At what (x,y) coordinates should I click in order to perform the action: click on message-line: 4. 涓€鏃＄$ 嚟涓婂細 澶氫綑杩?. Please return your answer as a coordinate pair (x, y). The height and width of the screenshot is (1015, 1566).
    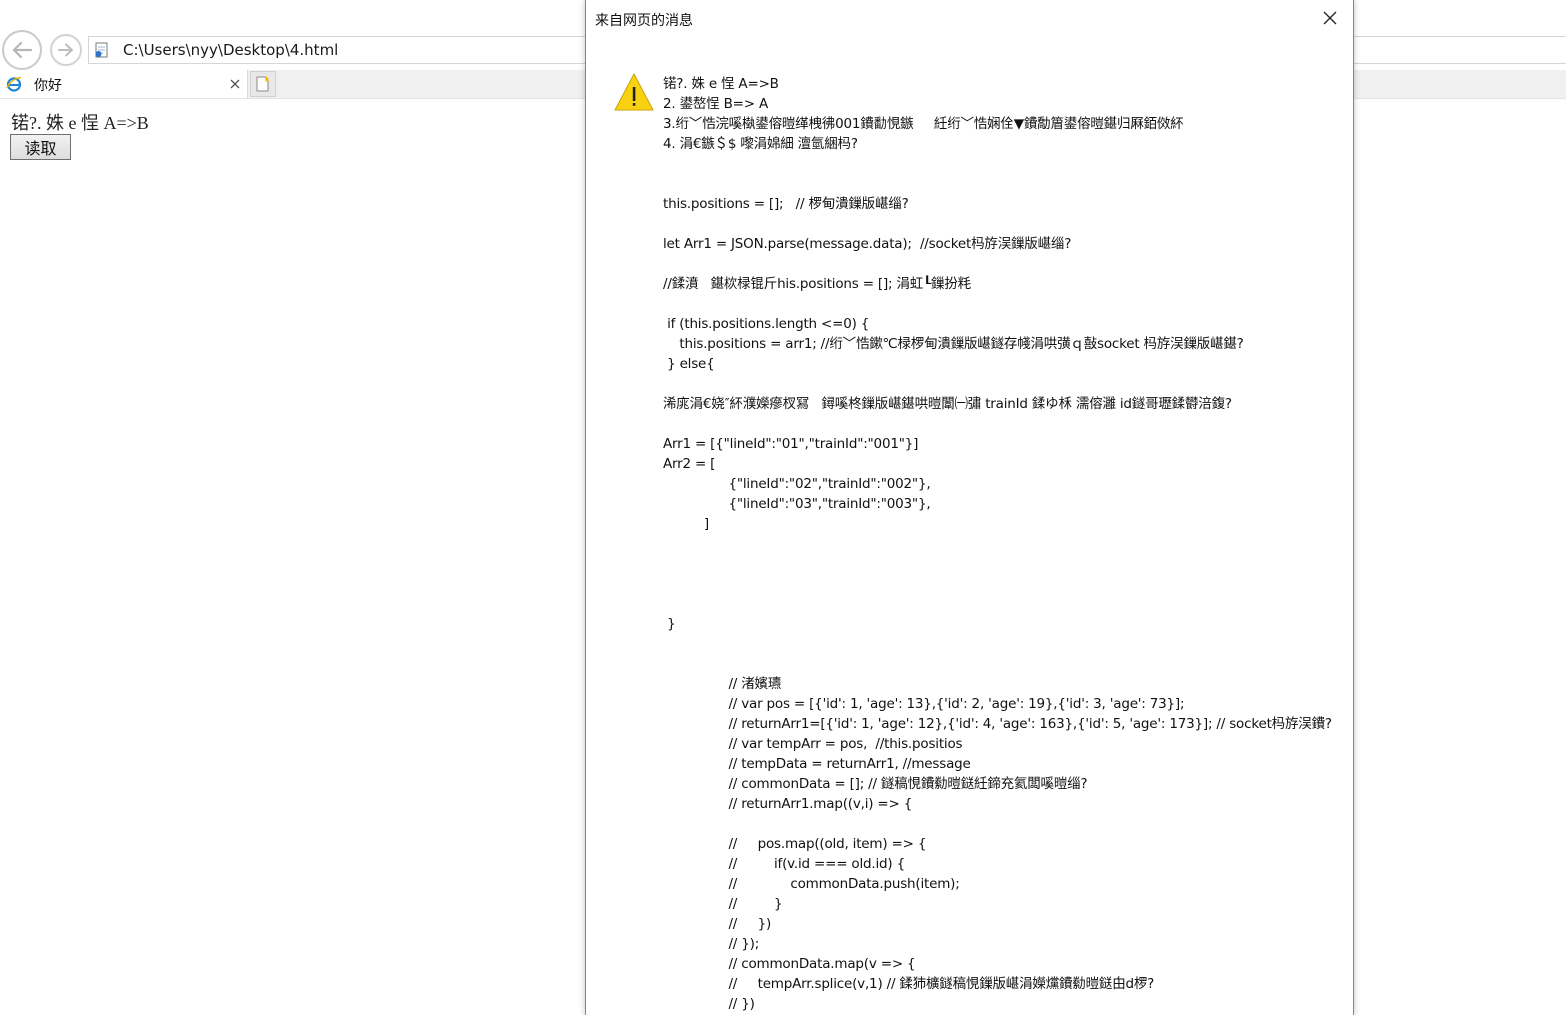
    Looking at the image, I should click on (760, 144).